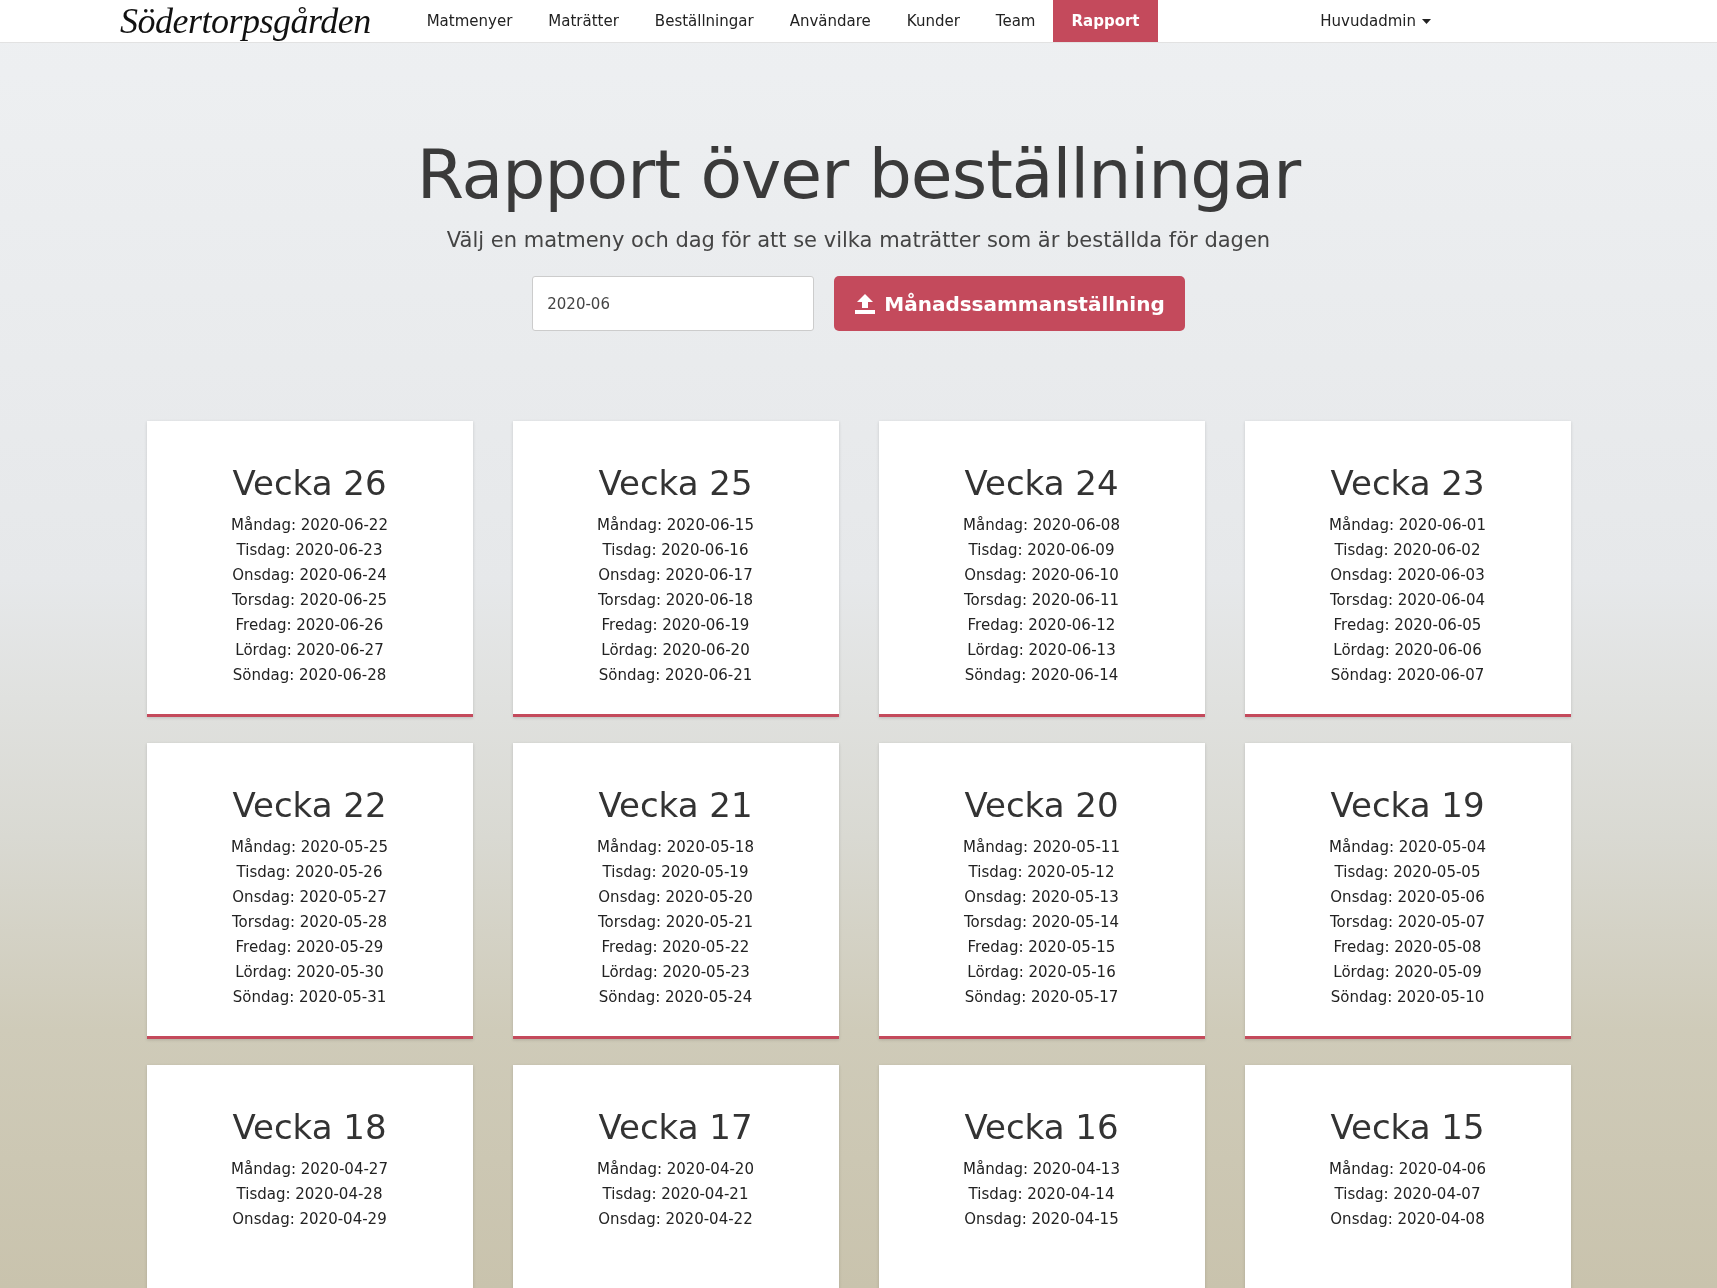 This screenshot has height=1288, width=1717. I want to click on day-link: Torsdag: 2020-06-11, so click(1041, 600).